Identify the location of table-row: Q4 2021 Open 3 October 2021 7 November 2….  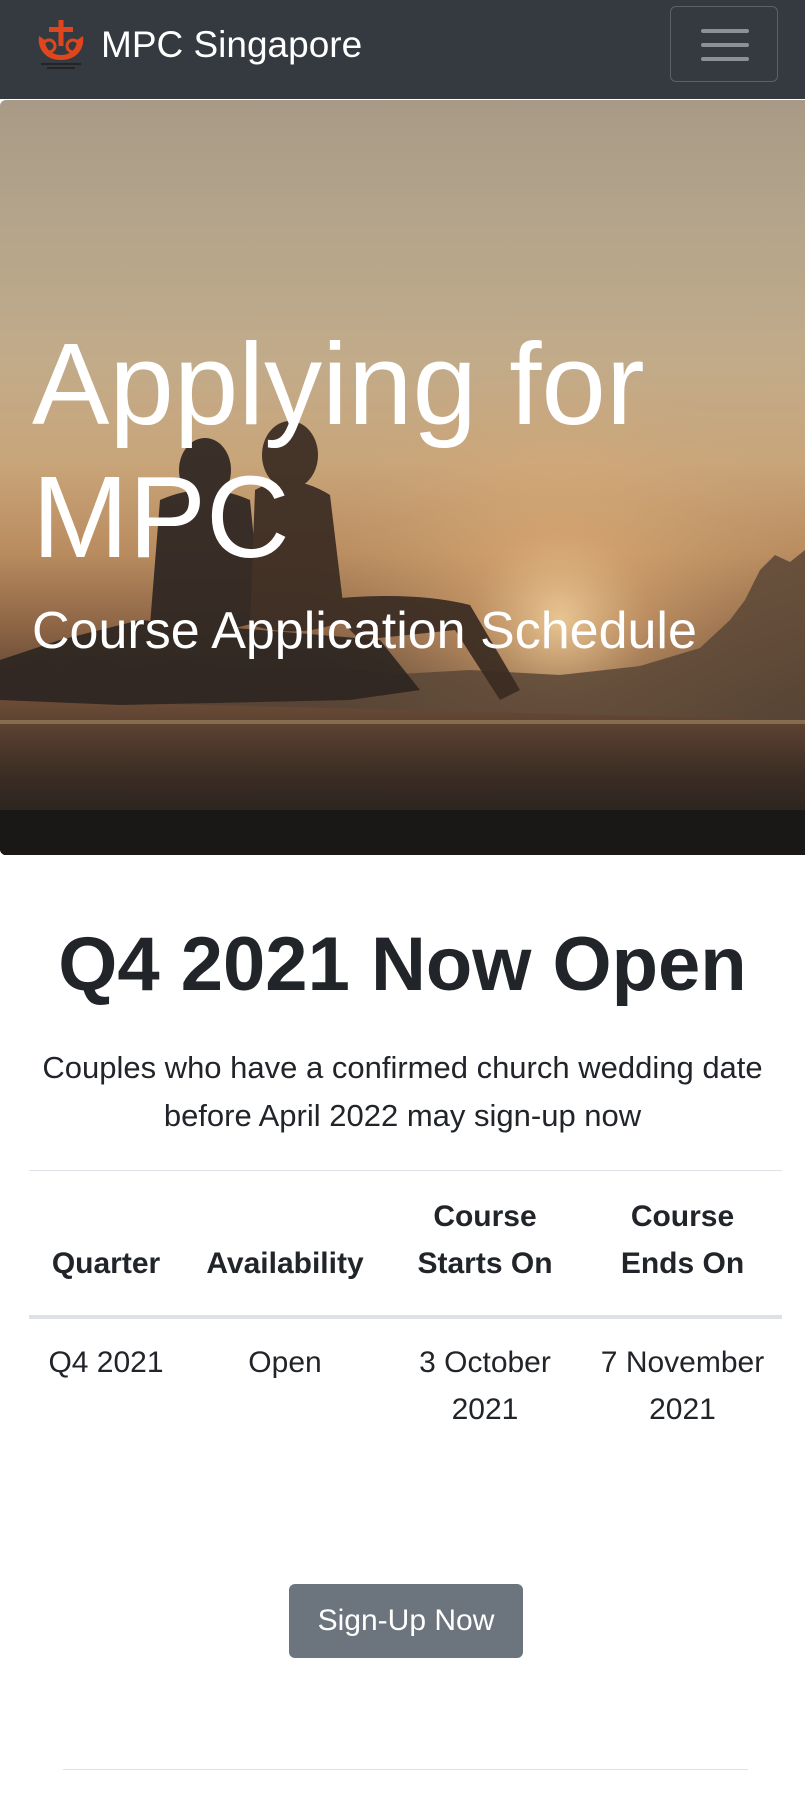
(405, 1385).